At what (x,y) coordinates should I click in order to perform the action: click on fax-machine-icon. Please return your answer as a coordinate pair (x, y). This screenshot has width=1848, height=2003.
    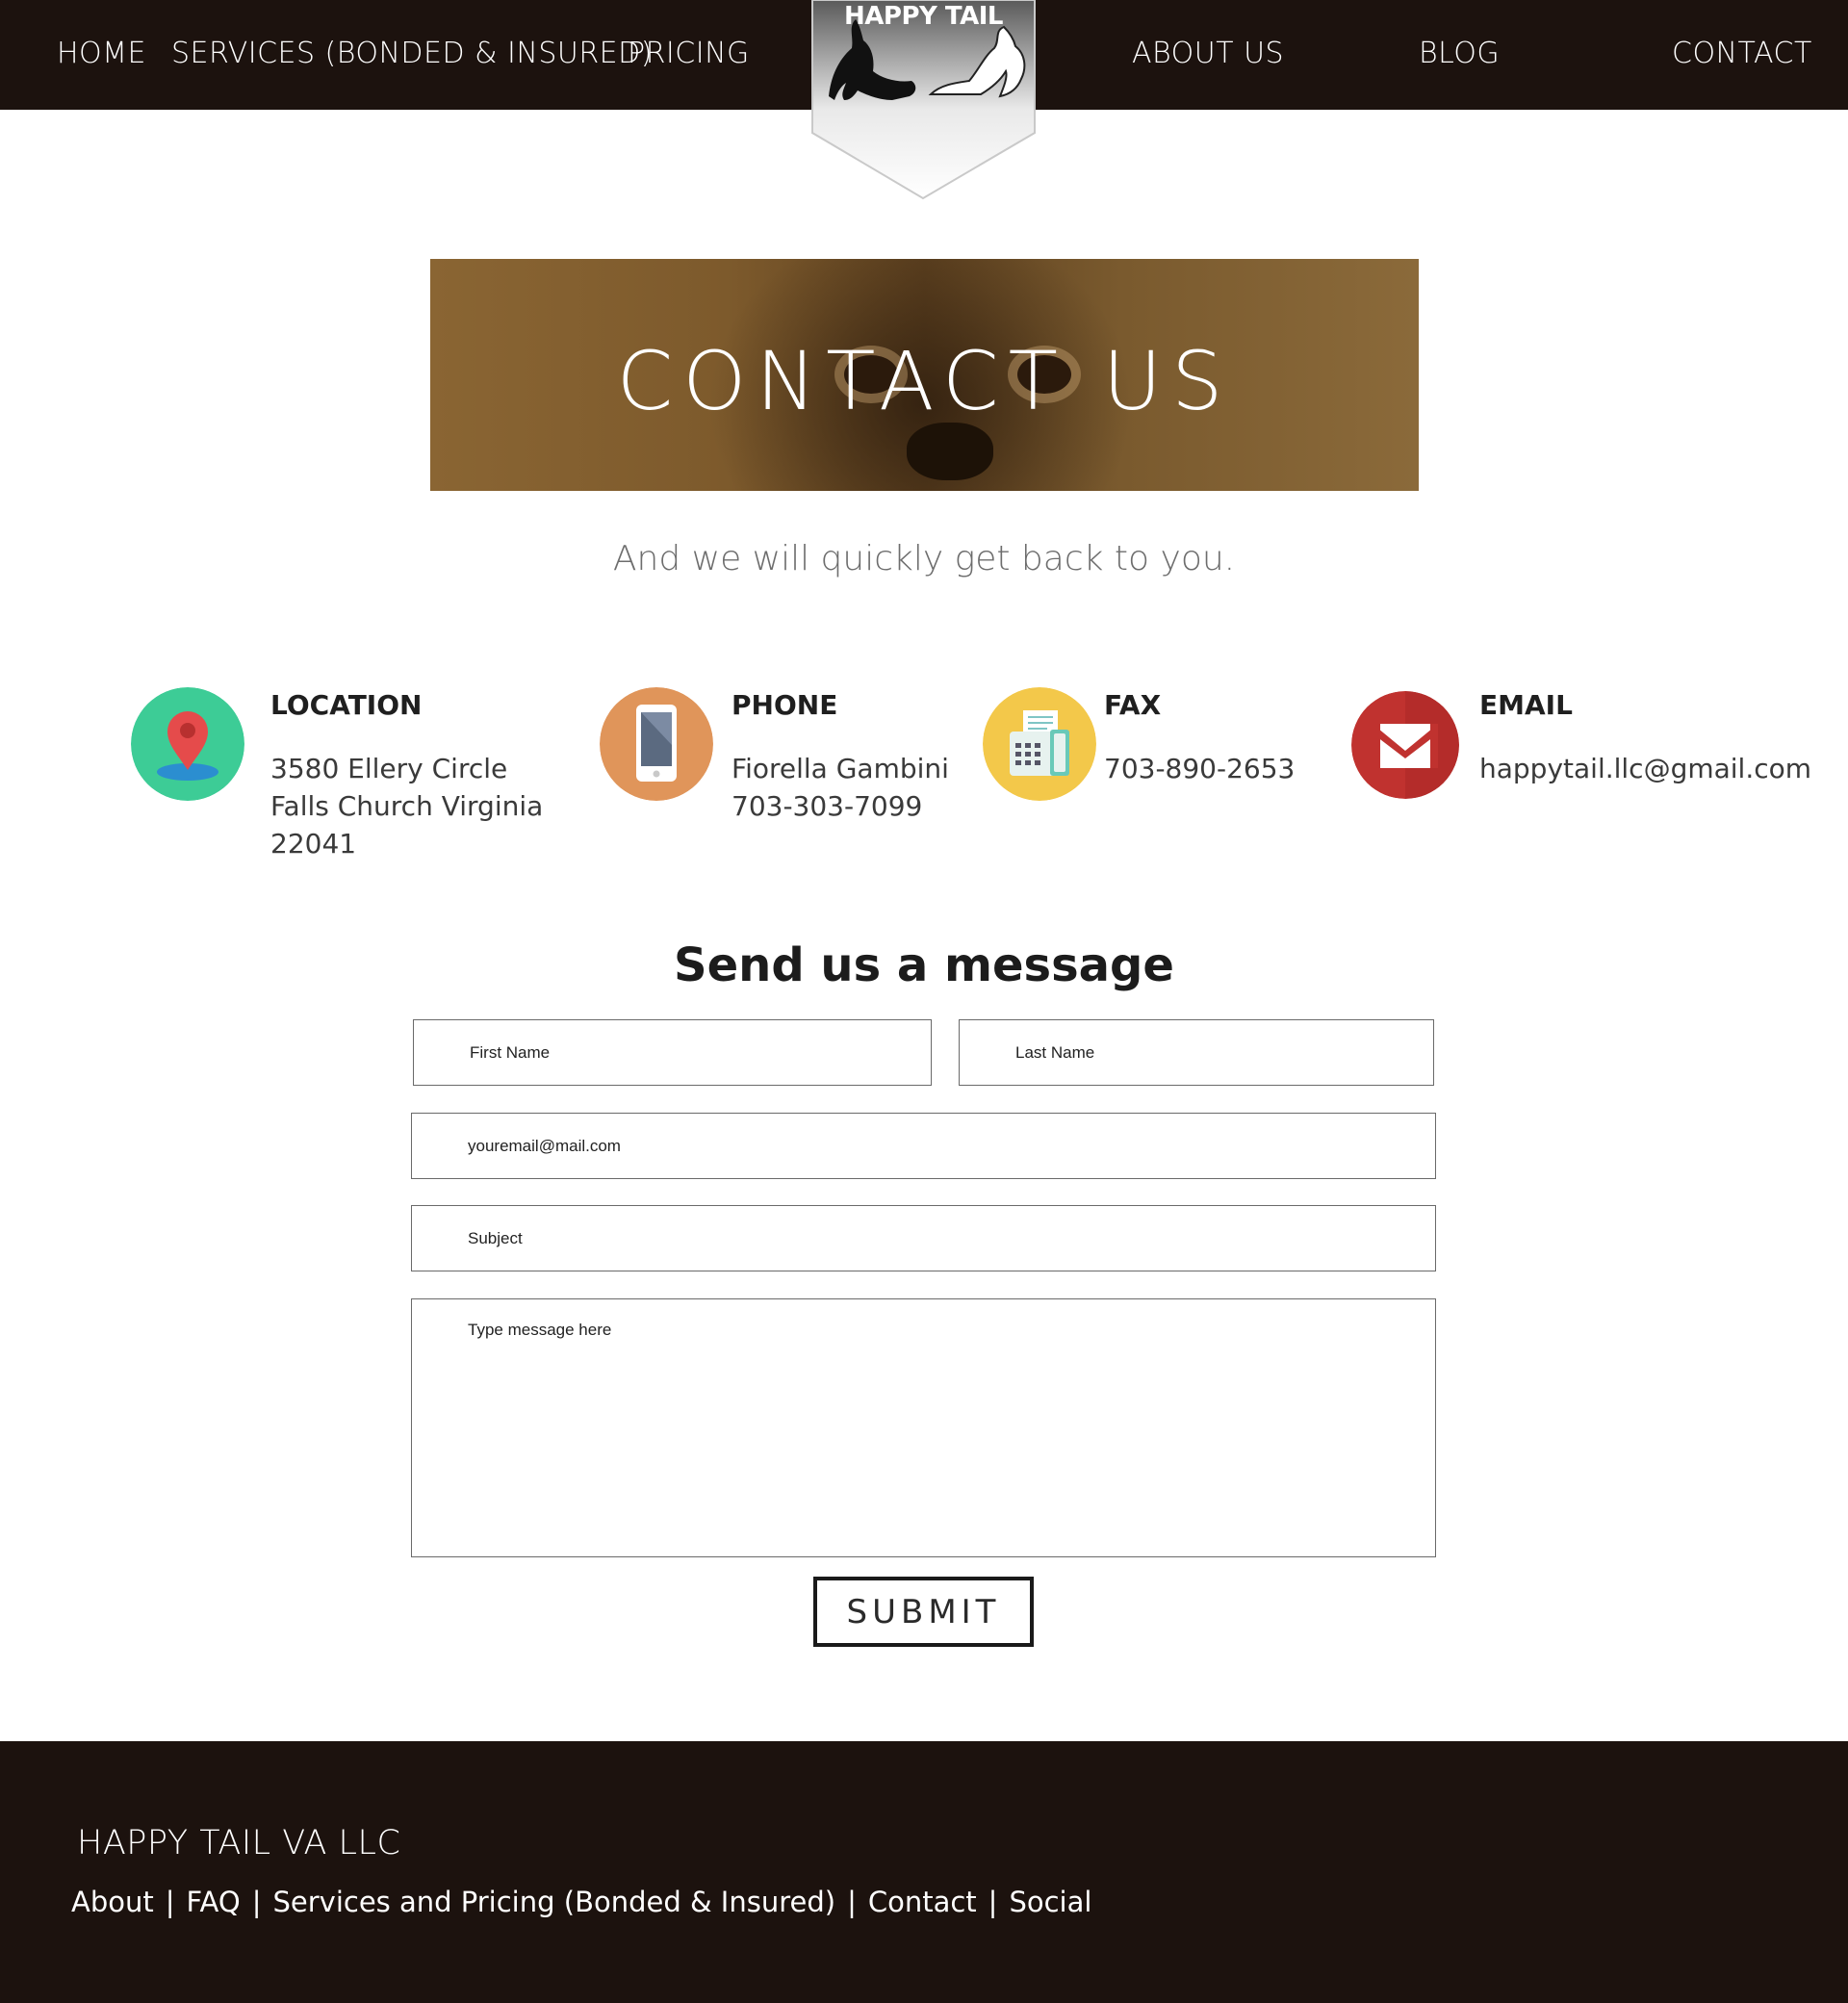
    Looking at the image, I should click on (1039, 744).